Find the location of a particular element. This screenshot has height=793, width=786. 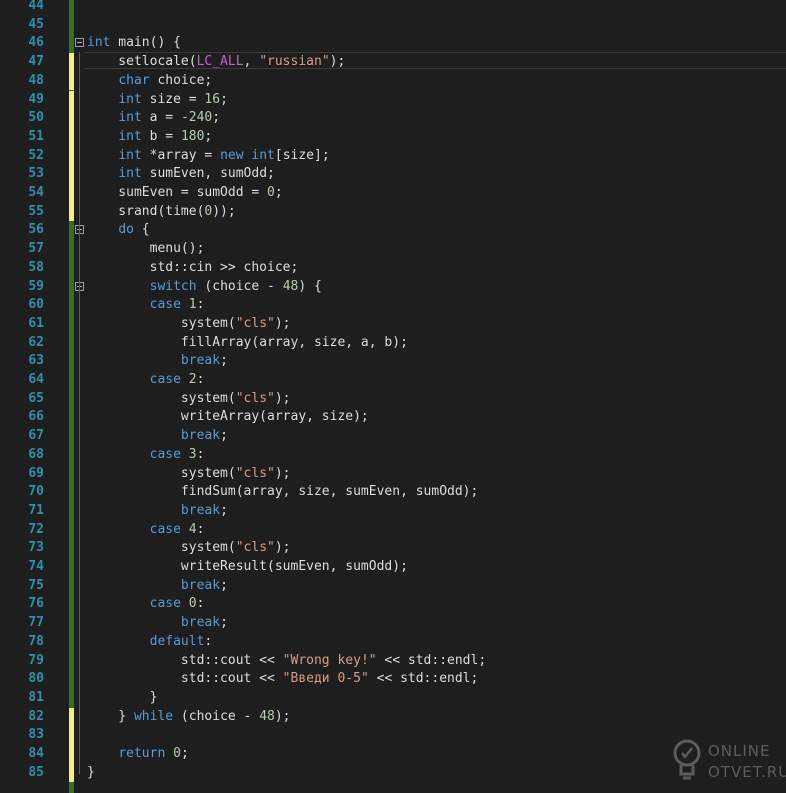

code-token: while is located at coordinates (153, 716).